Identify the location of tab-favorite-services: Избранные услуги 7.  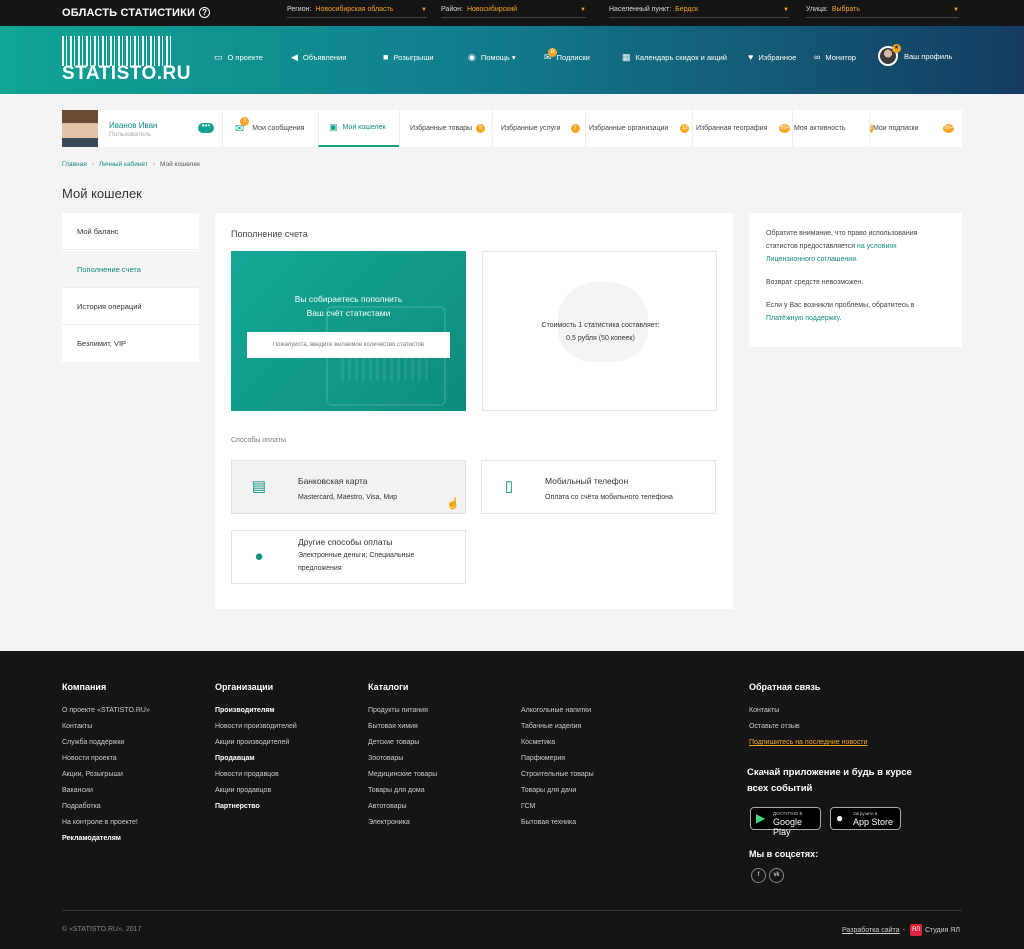
(538, 128).